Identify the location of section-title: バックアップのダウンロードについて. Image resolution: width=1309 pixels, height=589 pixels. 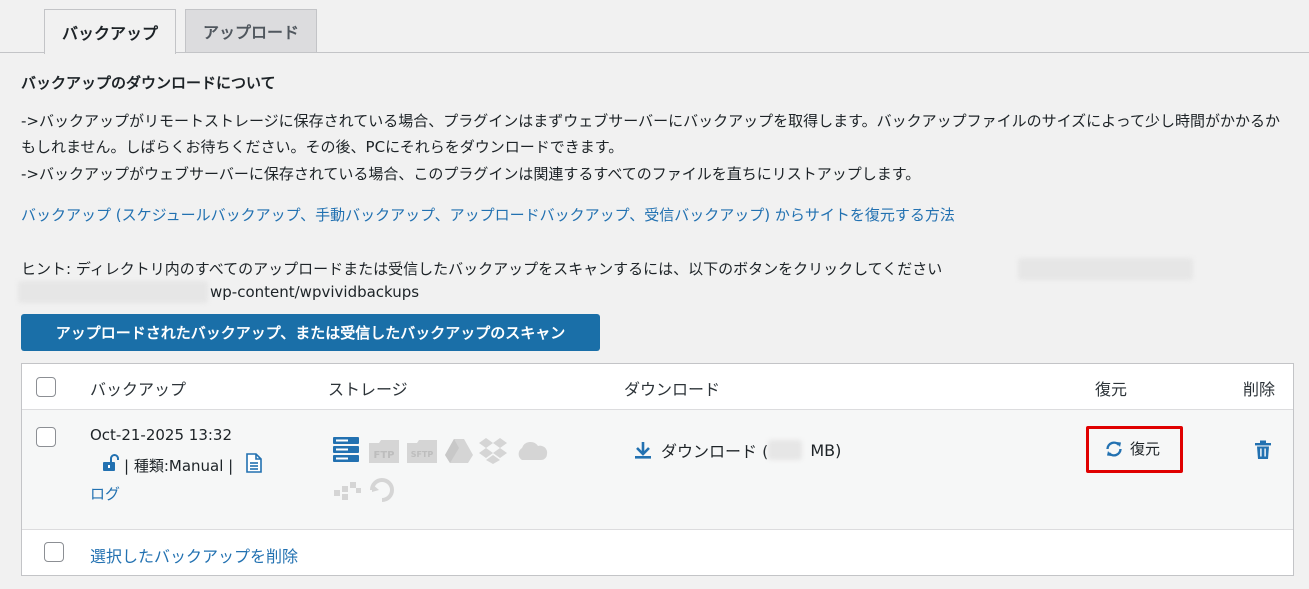
(148, 83).